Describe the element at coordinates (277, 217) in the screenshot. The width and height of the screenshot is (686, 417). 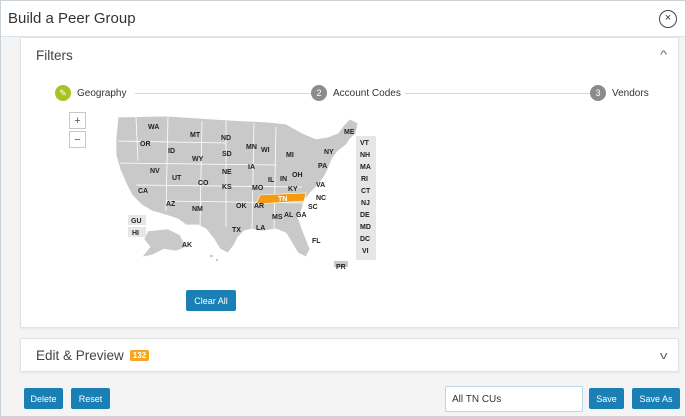
I see `state-label: MS` at that location.